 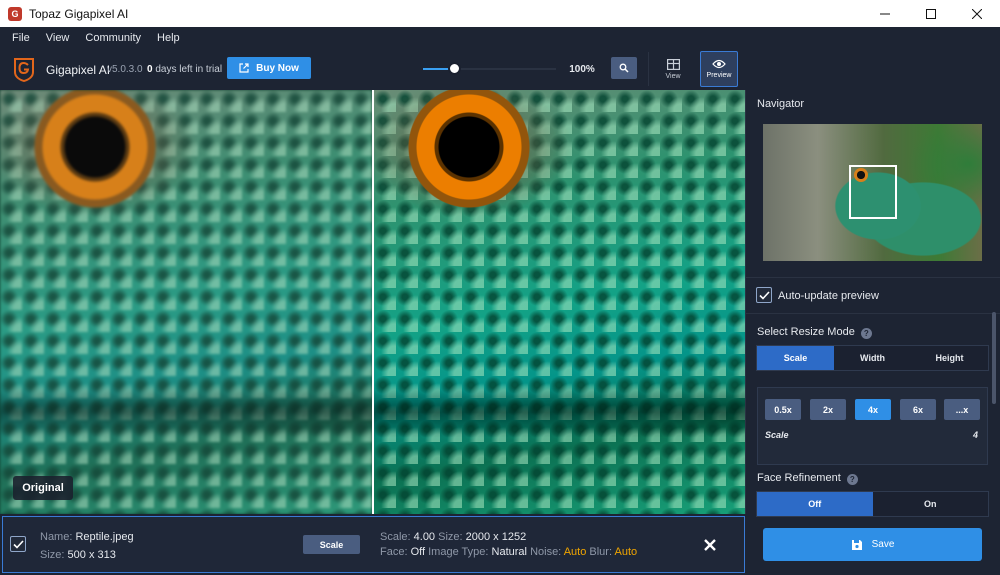 What do you see at coordinates (189, 69) in the screenshot?
I see `trial-text: days left in trial` at bounding box center [189, 69].